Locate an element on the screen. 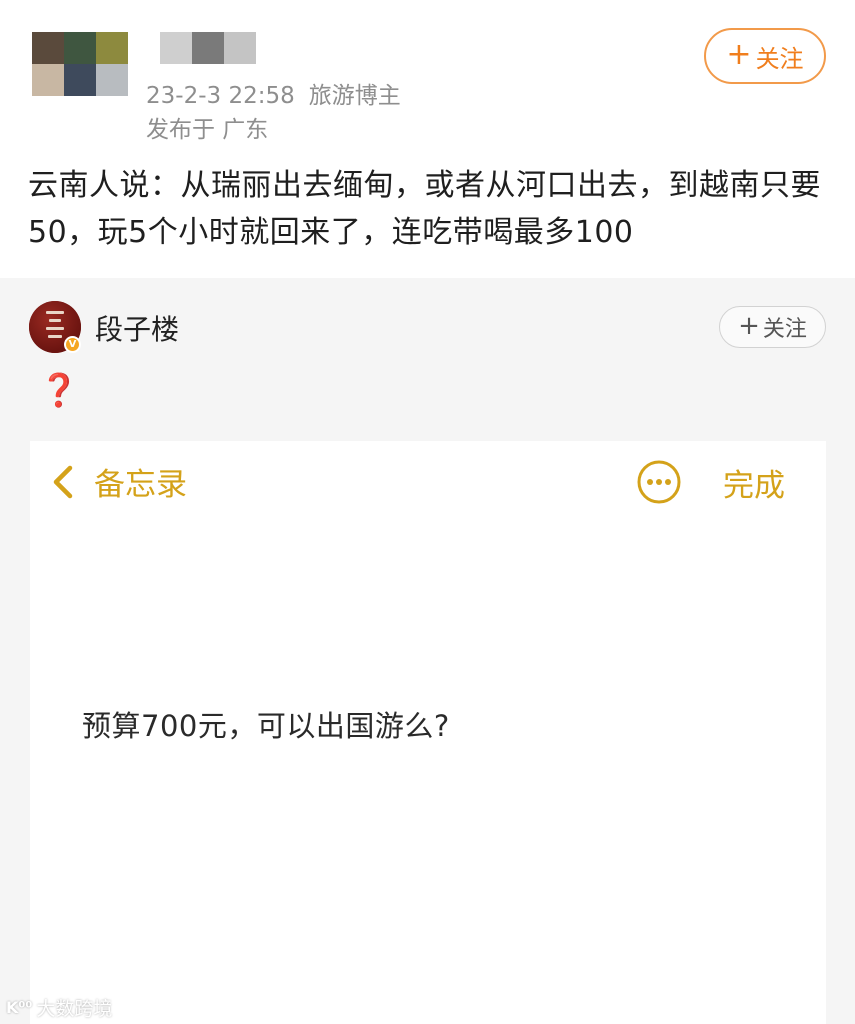  chevron-left-icon is located at coordinates (63, 481).